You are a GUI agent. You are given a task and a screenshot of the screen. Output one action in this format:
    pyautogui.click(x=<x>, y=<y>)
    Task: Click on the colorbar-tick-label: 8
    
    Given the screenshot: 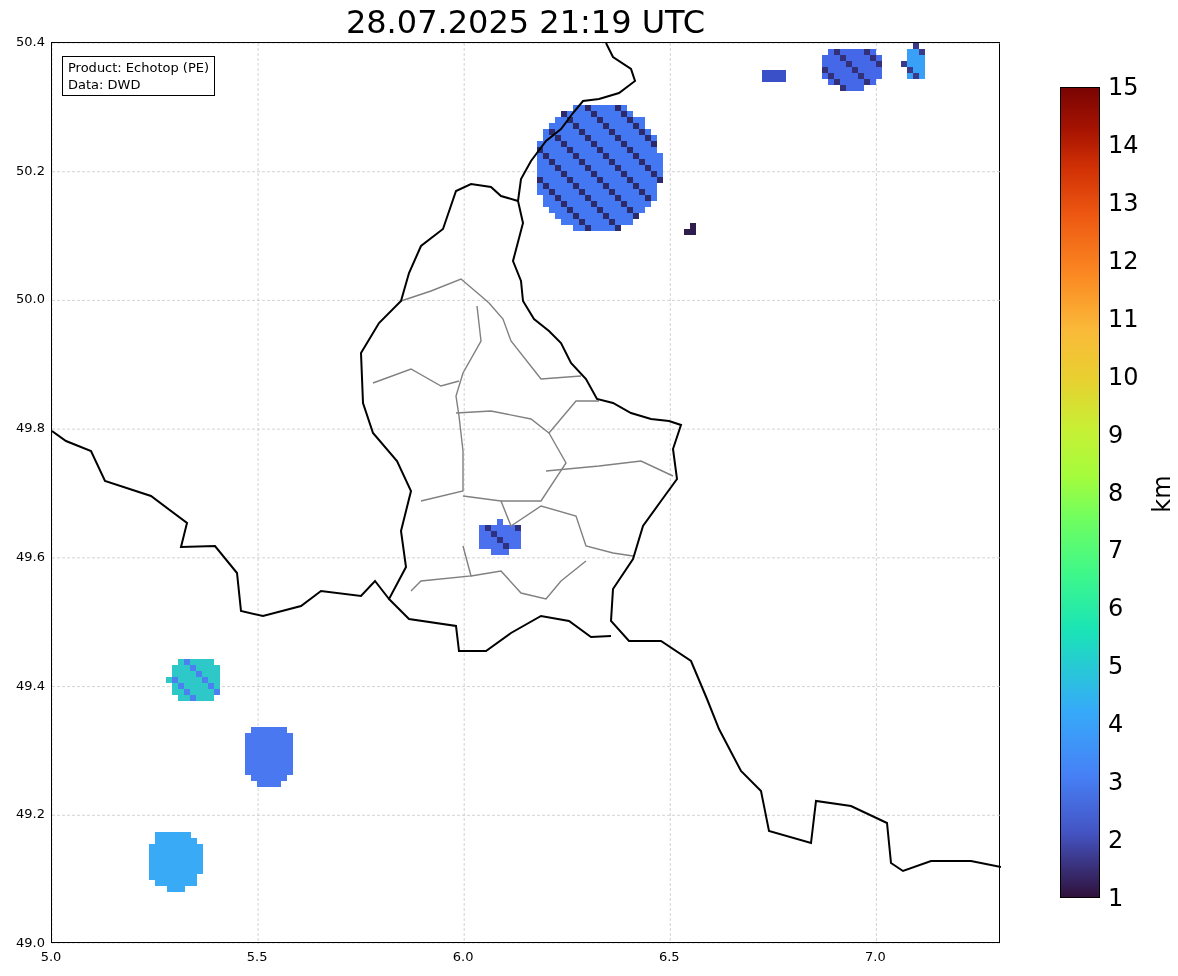 What is the action you would take?
    pyautogui.click(x=1116, y=492)
    